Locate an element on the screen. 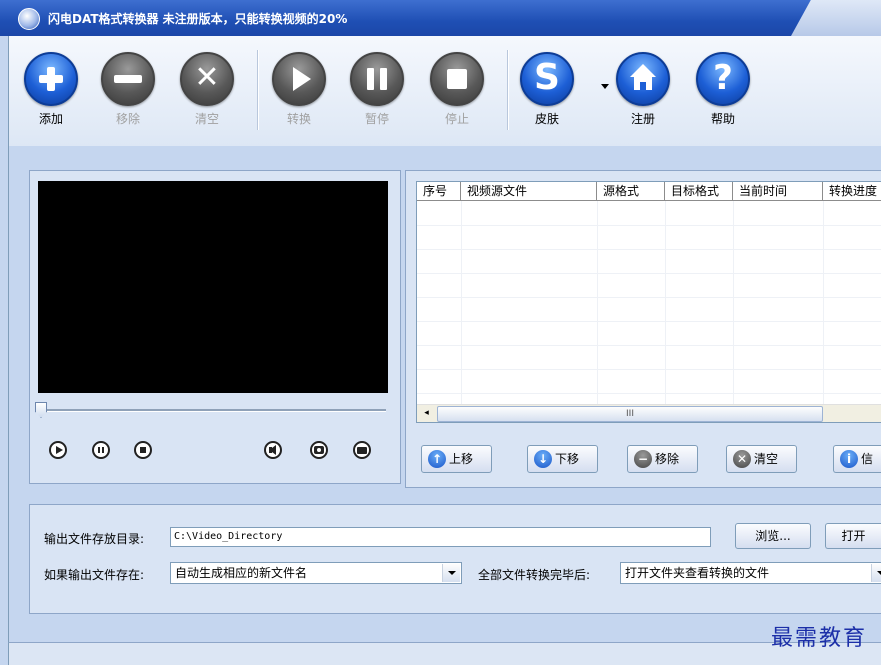 The image size is (881, 665). arrow-up-icon: ↑ is located at coordinates (437, 458).